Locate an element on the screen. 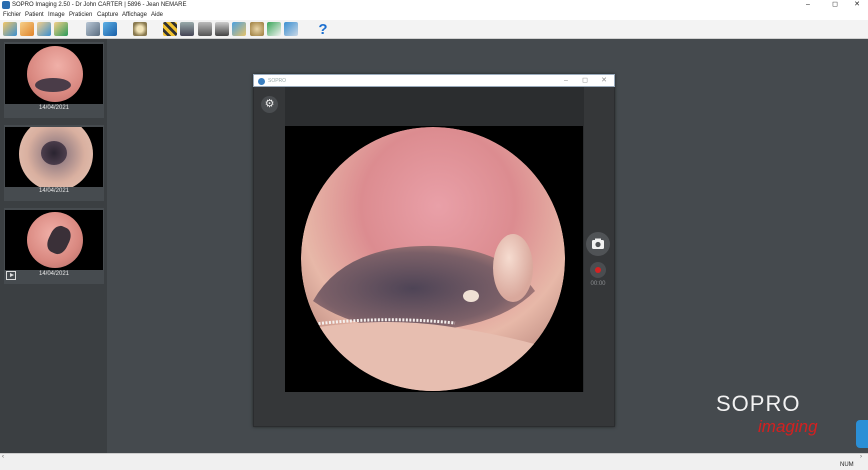 This screenshot has width=868, height=470. thumbnail-3: 14/04/2021 is located at coordinates (54, 246).